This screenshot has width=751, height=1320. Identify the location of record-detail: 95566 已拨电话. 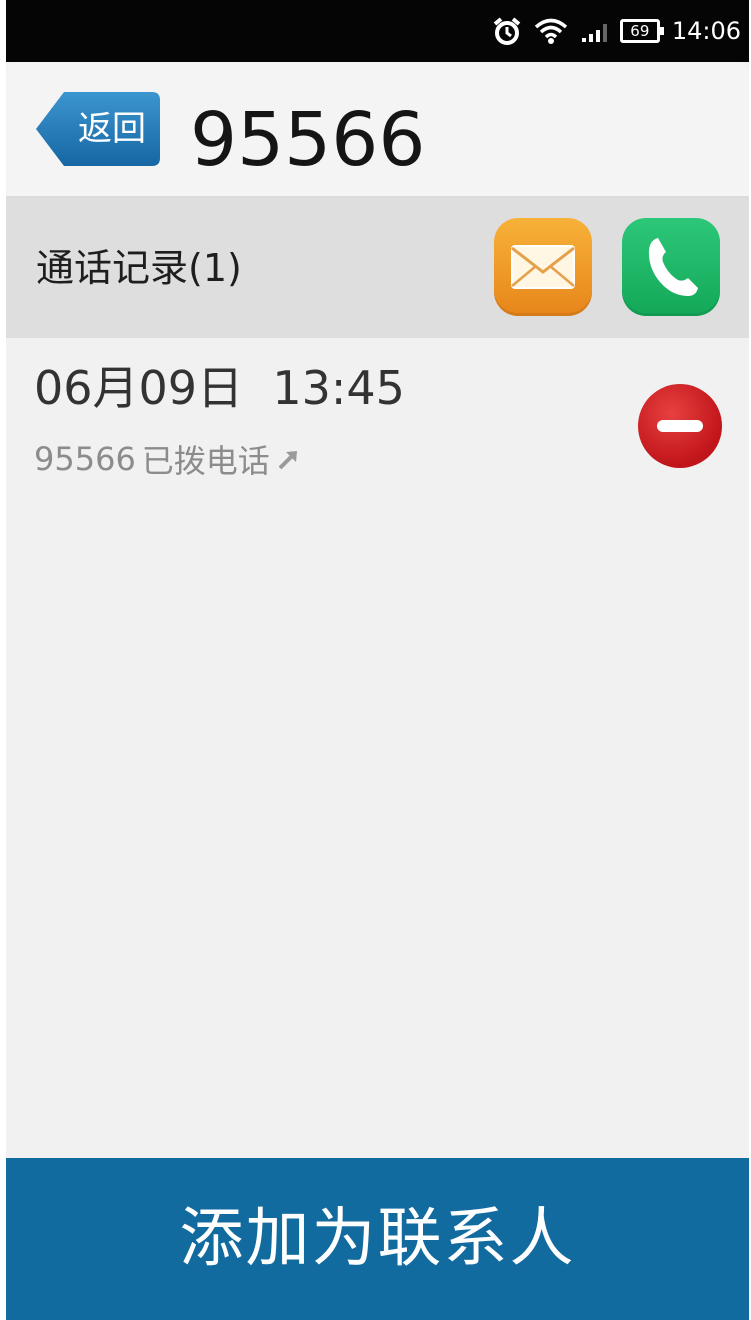
(168, 459).